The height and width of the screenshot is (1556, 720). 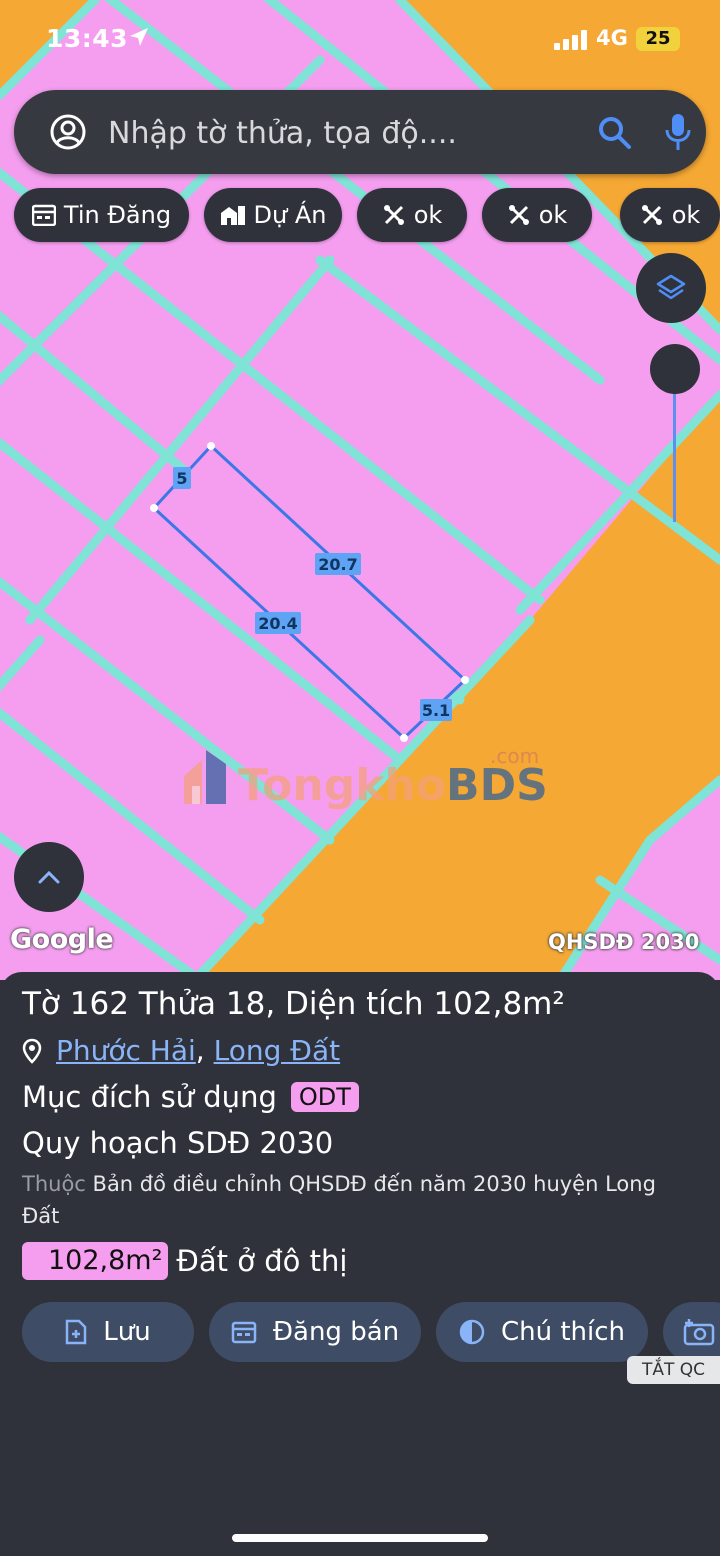 I want to click on opacity-slider-handle, so click(x=675, y=369).